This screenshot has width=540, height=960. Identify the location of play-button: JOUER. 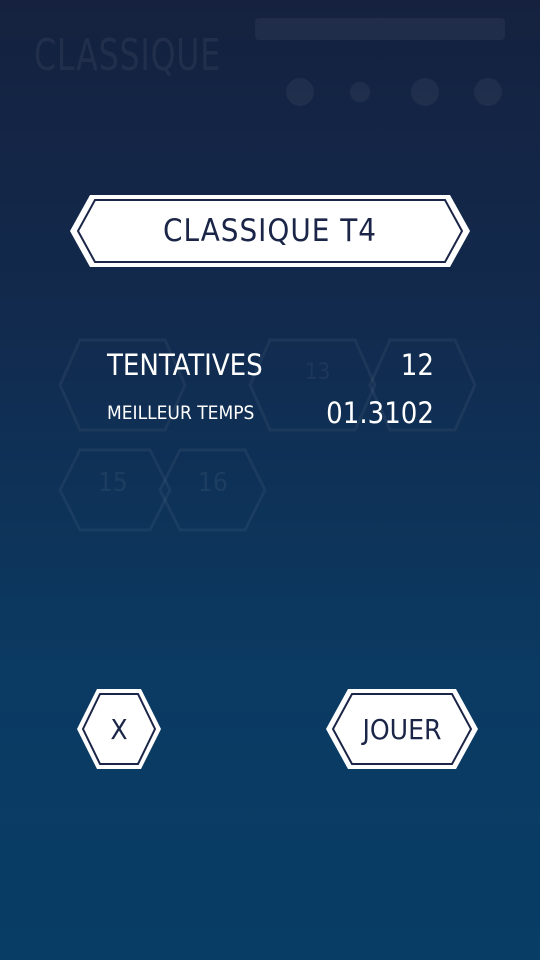
(402, 729).